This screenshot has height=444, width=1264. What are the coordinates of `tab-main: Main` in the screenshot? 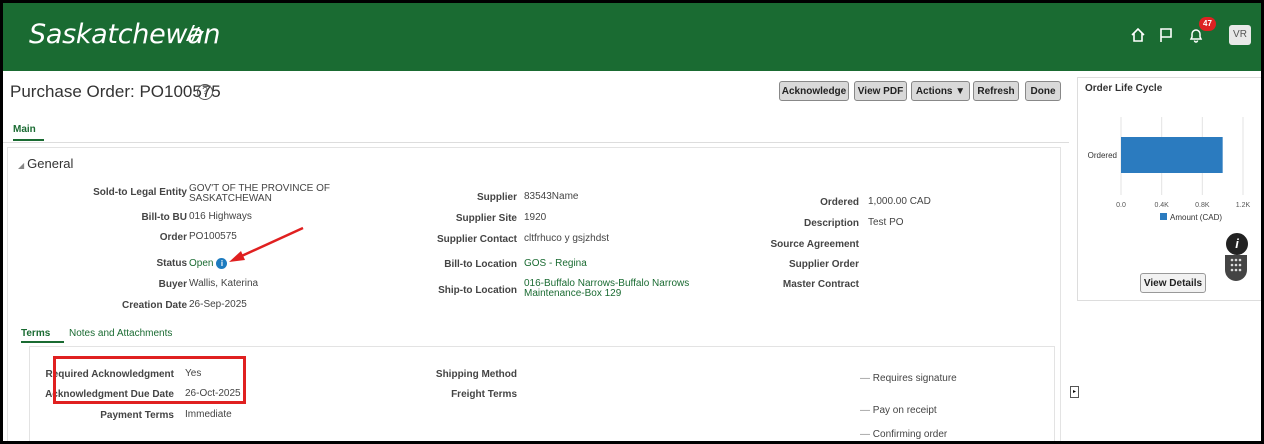 It's located at (24, 129).